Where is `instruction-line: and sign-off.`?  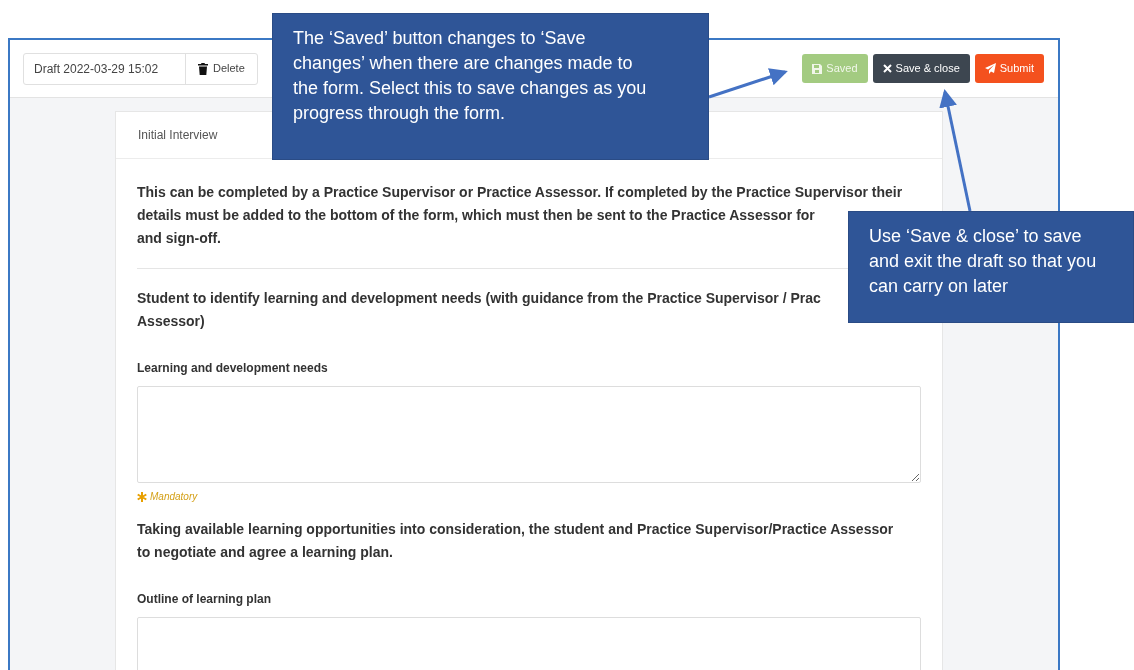 instruction-line: and sign-off. is located at coordinates (179, 238).